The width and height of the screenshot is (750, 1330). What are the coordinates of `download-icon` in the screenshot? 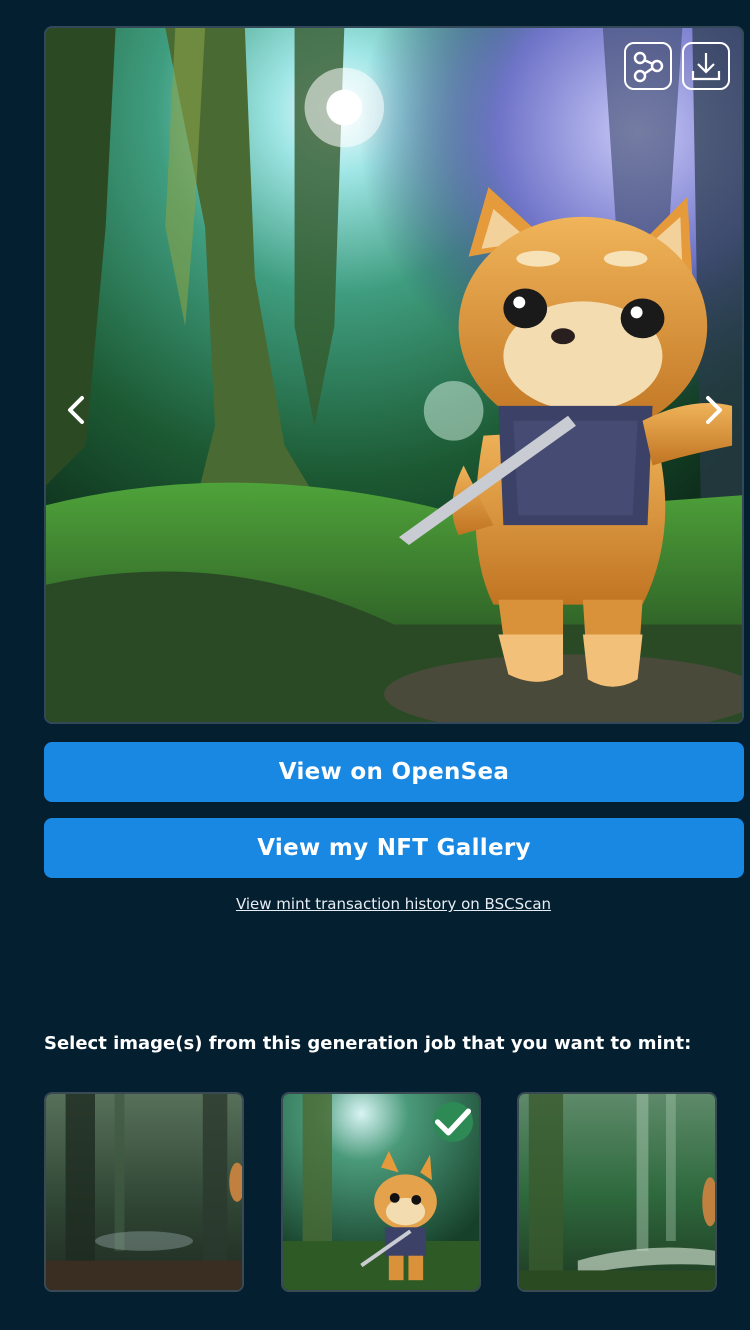 It's located at (706, 67).